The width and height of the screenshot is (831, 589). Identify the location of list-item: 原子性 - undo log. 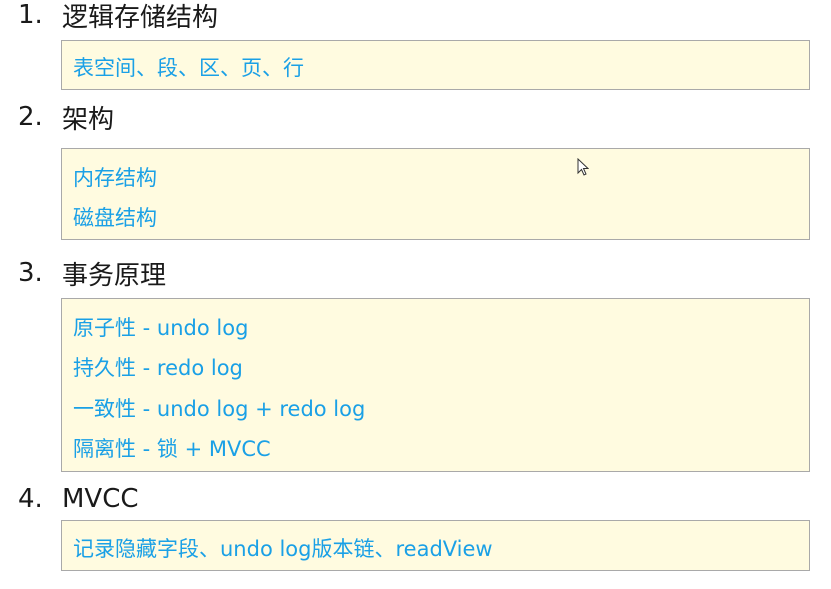
(161, 328).